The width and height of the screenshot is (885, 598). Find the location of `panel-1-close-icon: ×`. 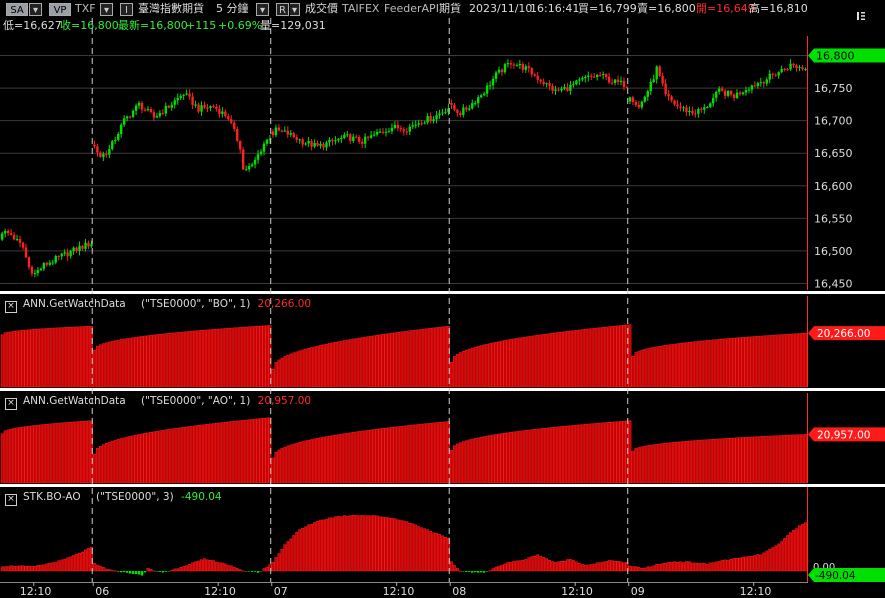

panel-1-close-icon: × is located at coordinates (11, 307).